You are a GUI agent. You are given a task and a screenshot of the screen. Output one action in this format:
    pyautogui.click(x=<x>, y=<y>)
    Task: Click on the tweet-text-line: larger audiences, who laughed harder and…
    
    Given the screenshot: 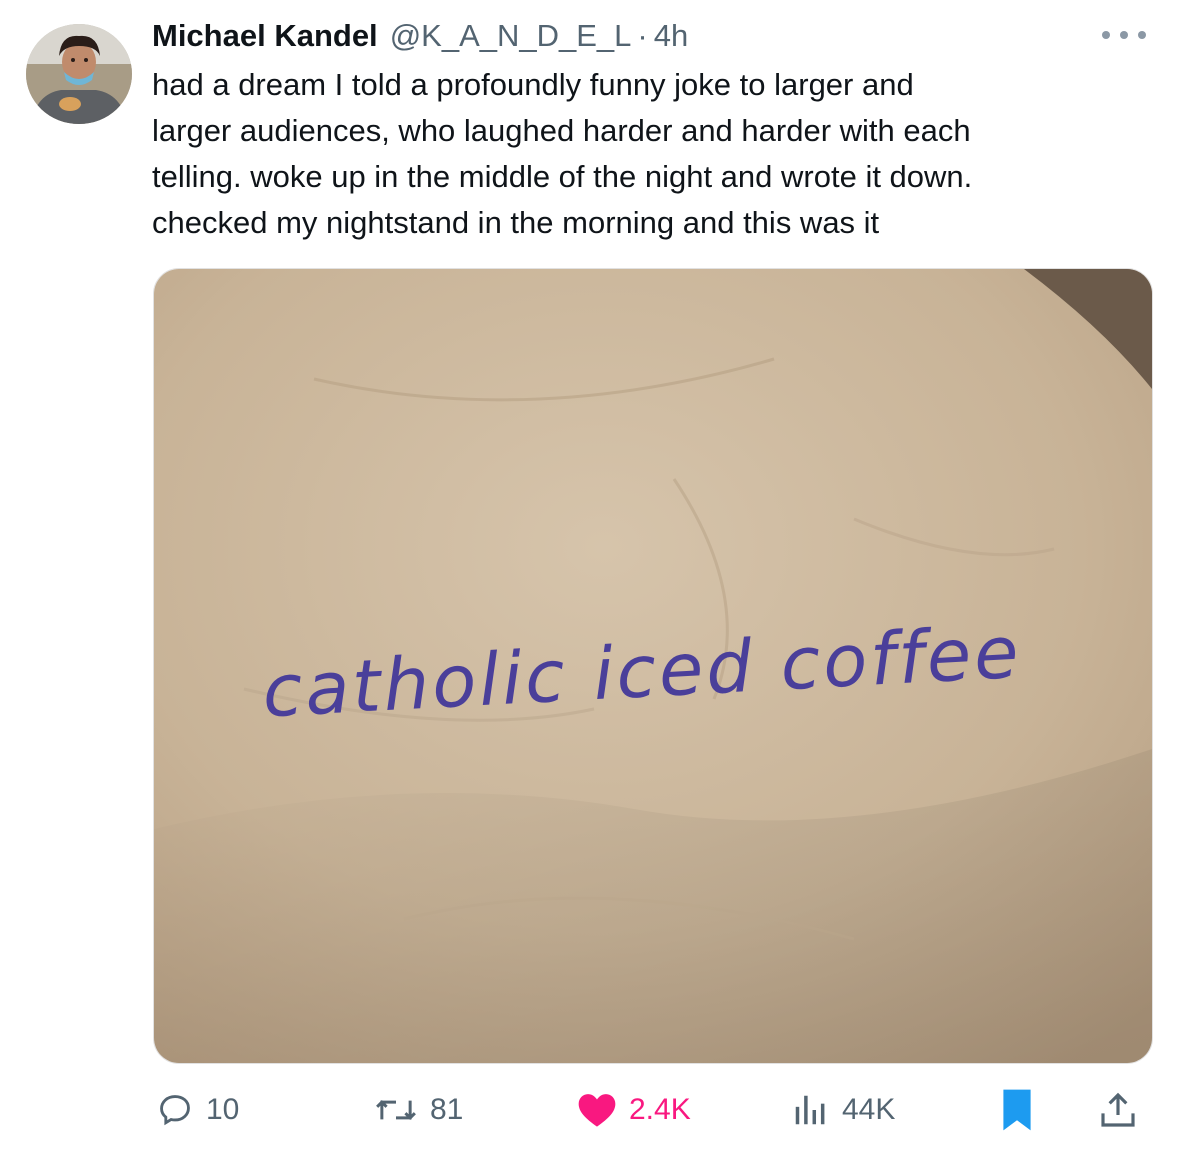 What is the action you would take?
    pyautogui.click(x=561, y=130)
    